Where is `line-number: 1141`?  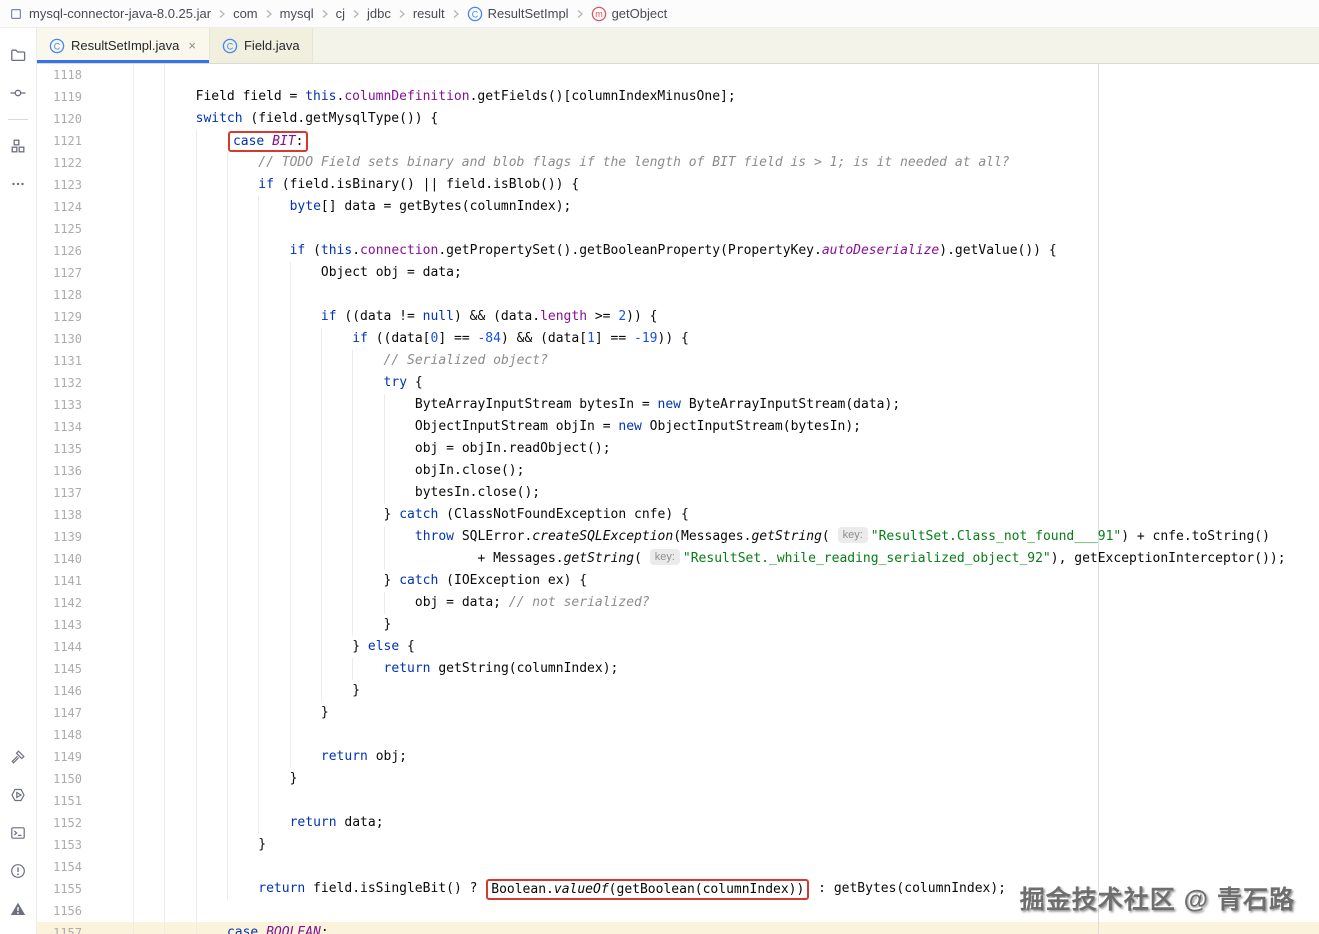
line-number: 1141 is located at coordinates (67, 581).